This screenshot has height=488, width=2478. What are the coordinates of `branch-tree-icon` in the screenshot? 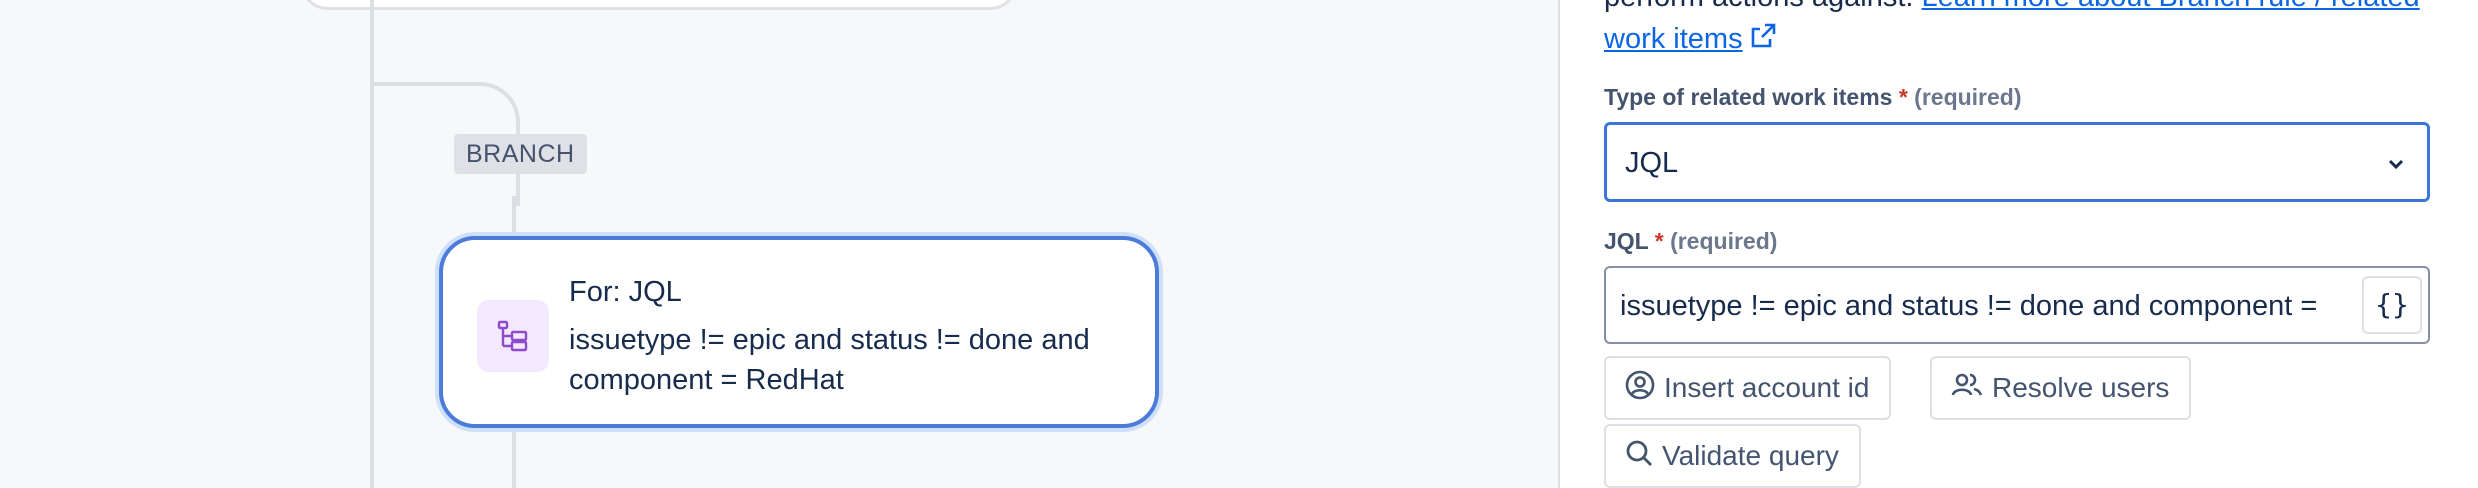 It's located at (513, 336).